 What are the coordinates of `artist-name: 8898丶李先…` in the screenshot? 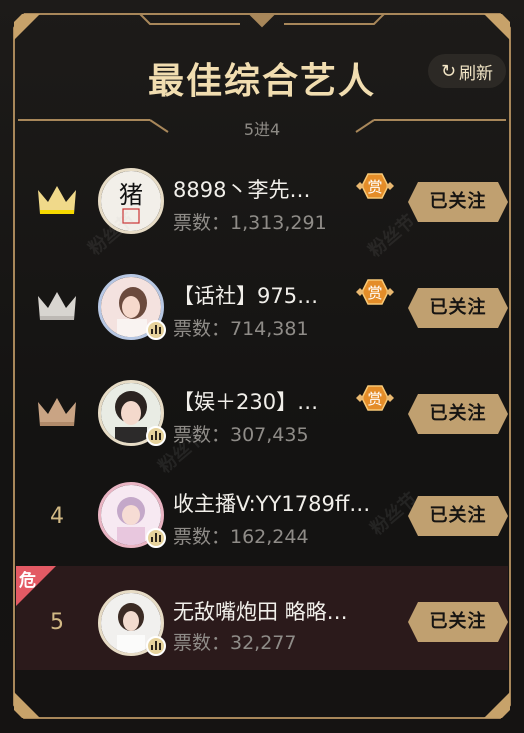 It's located at (242, 190).